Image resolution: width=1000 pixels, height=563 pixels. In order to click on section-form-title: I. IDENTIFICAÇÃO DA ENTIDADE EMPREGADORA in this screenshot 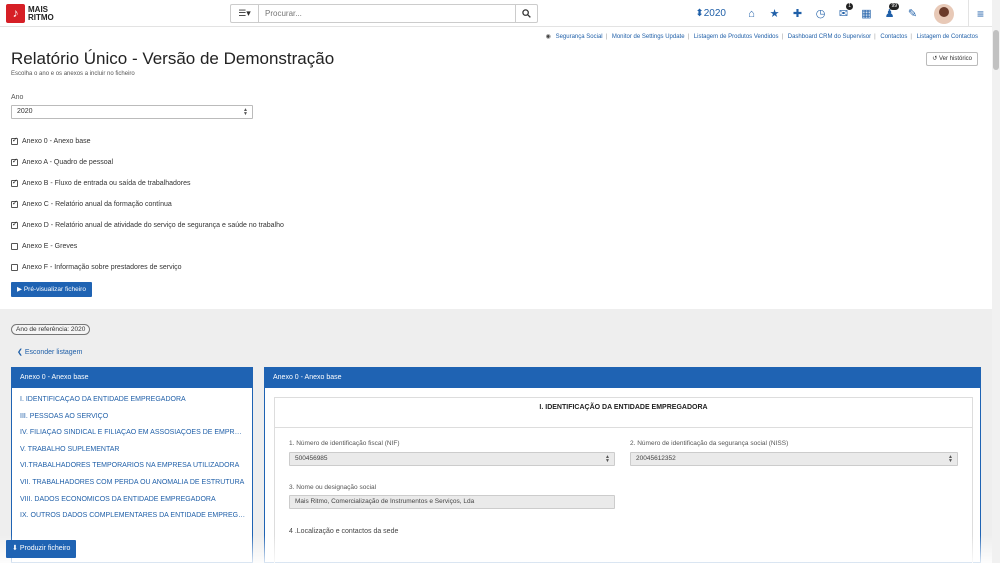, I will do `click(623, 413)`.